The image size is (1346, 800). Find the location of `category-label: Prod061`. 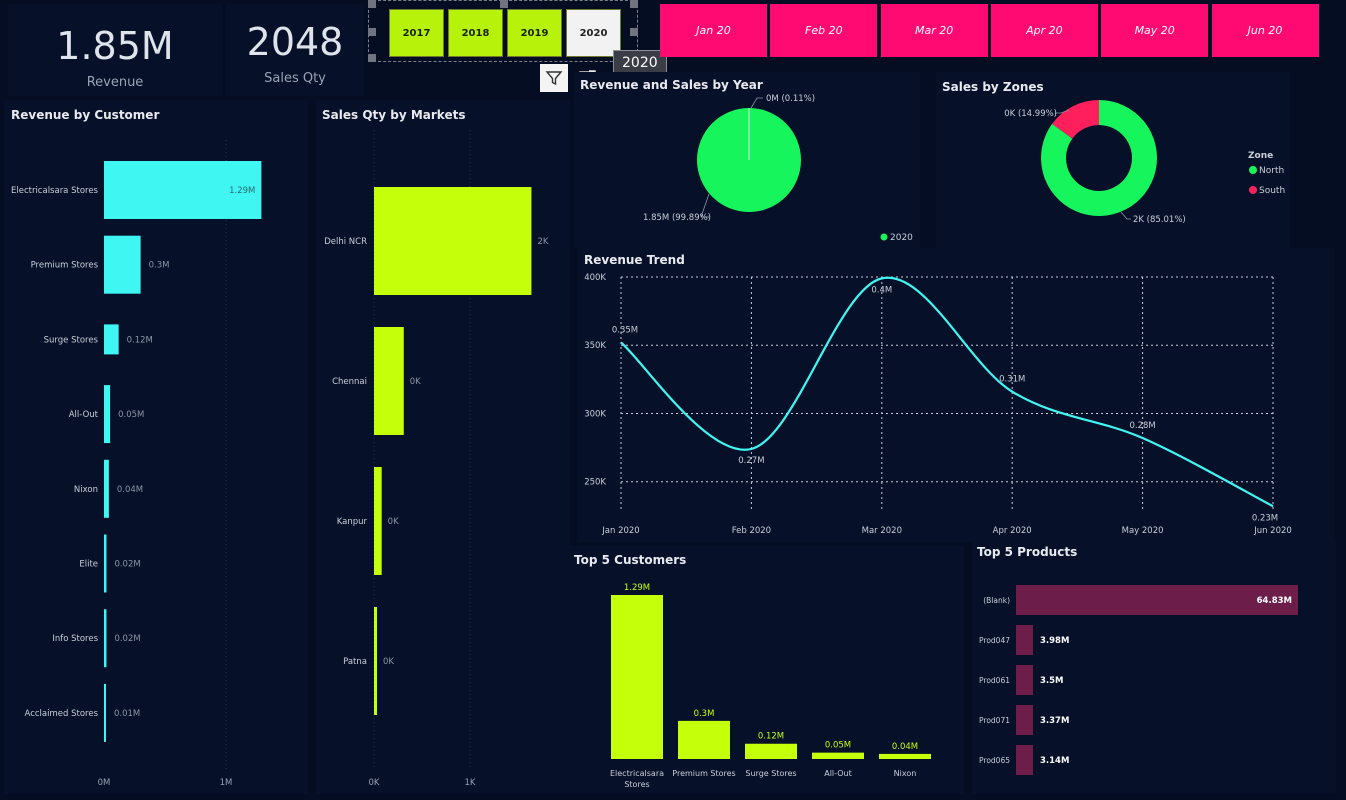

category-label: Prod061 is located at coordinates (994, 680).